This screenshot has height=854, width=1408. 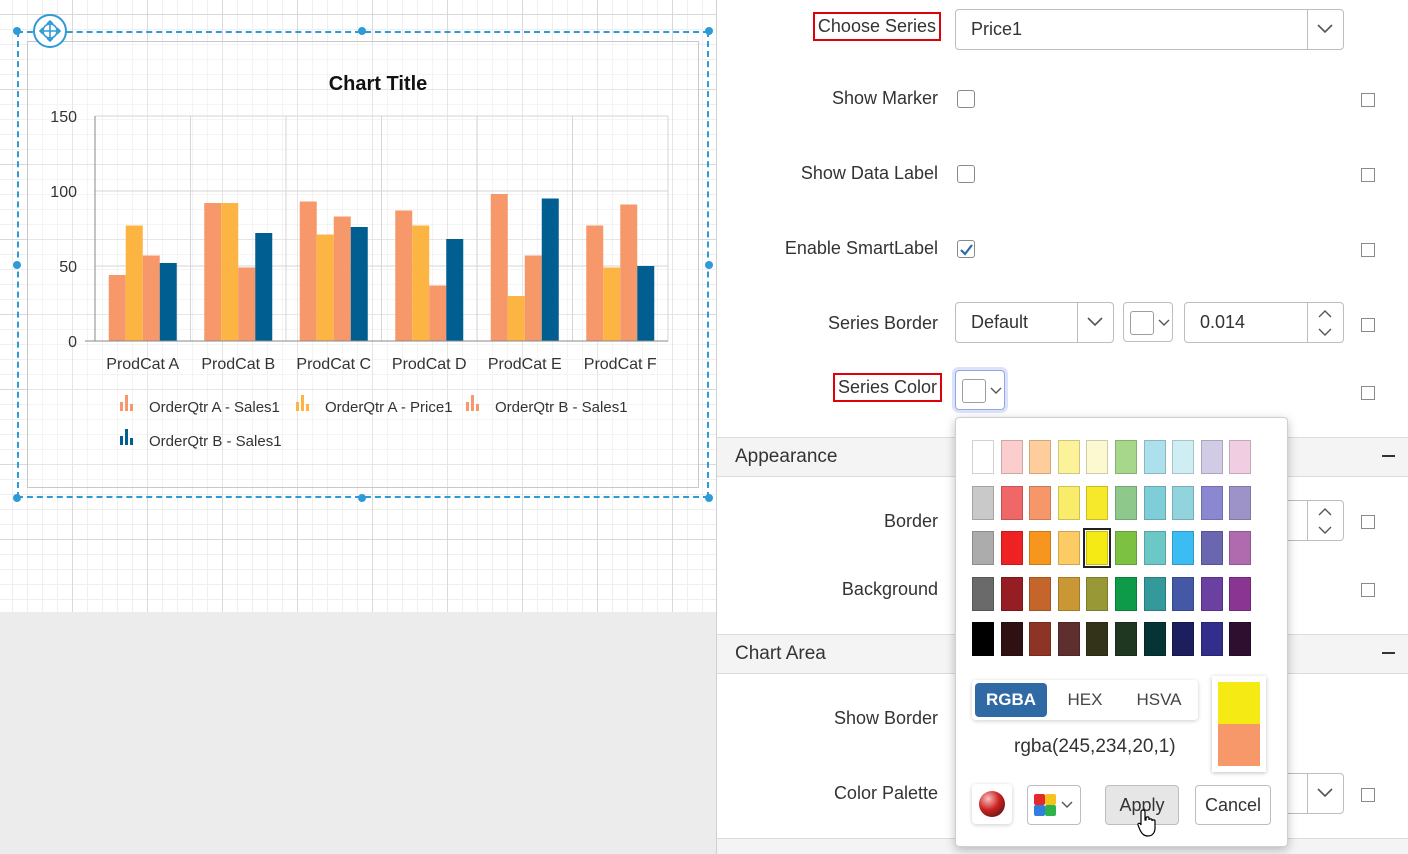 I want to click on checkmark-icon, so click(x=966, y=250).